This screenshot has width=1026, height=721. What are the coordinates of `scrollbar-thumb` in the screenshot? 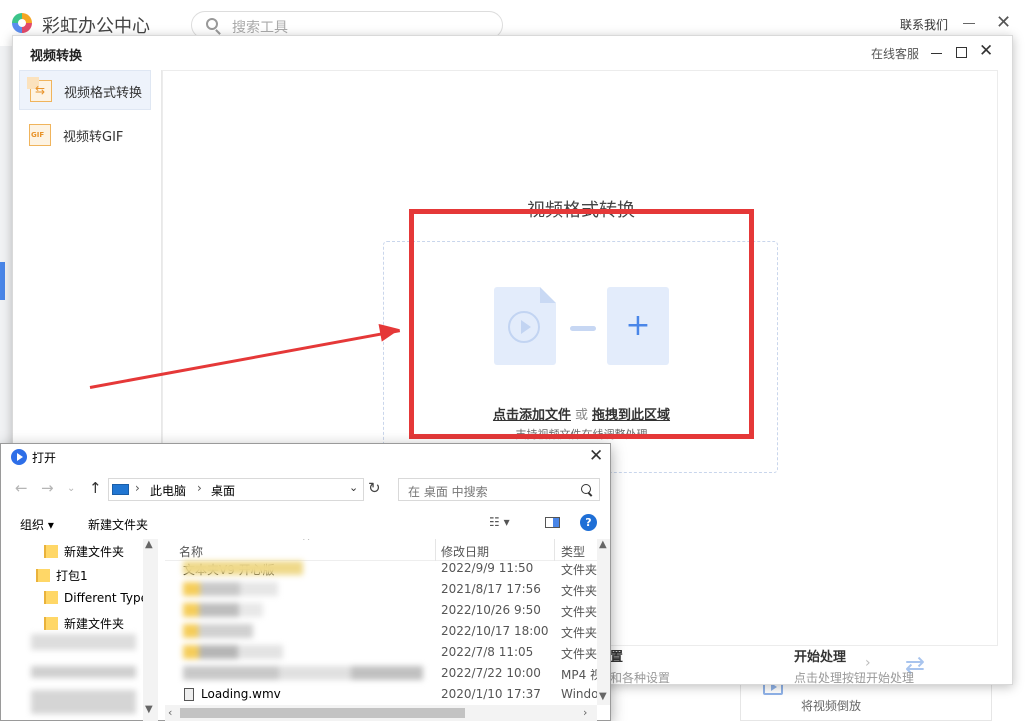 It's located at (322, 713).